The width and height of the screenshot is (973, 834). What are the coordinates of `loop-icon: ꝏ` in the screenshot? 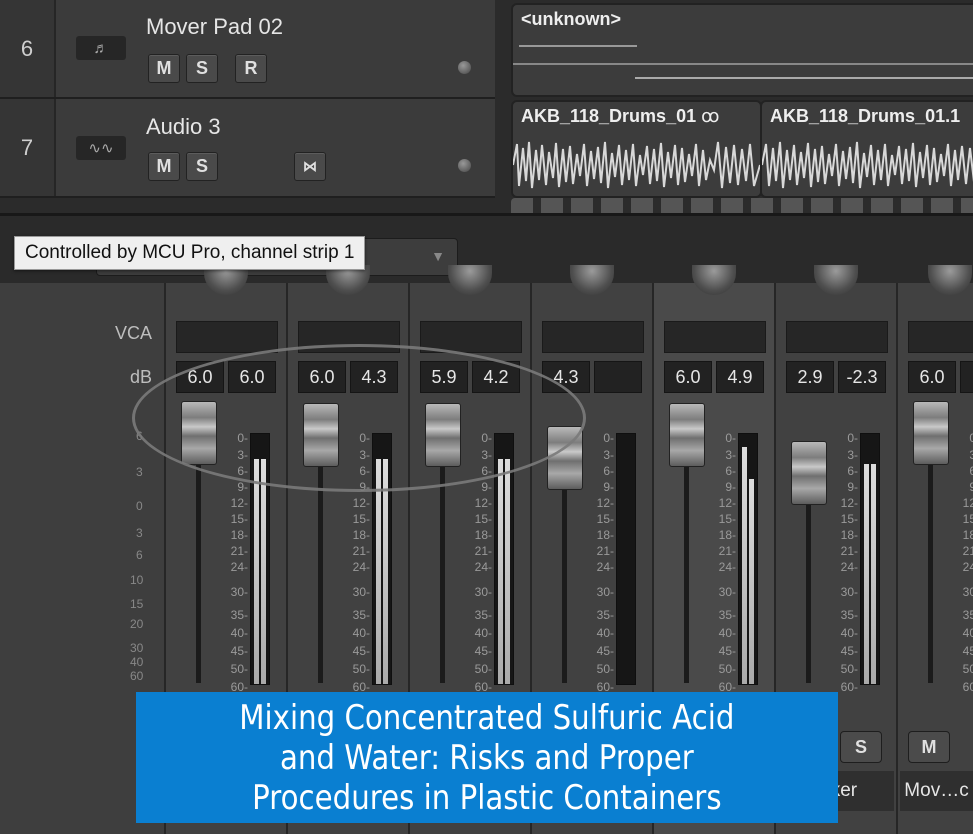 It's located at (710, 116).